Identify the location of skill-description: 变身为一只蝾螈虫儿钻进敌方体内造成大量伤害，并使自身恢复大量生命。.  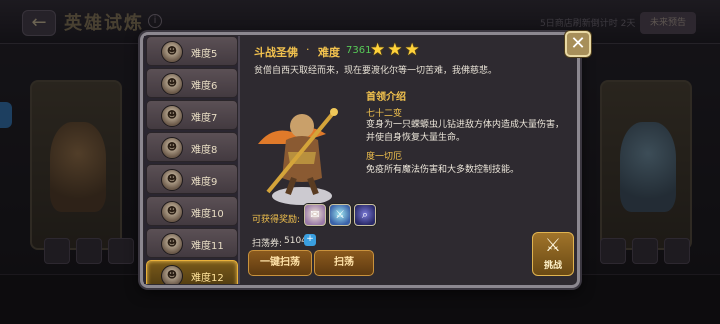
(465, 131).